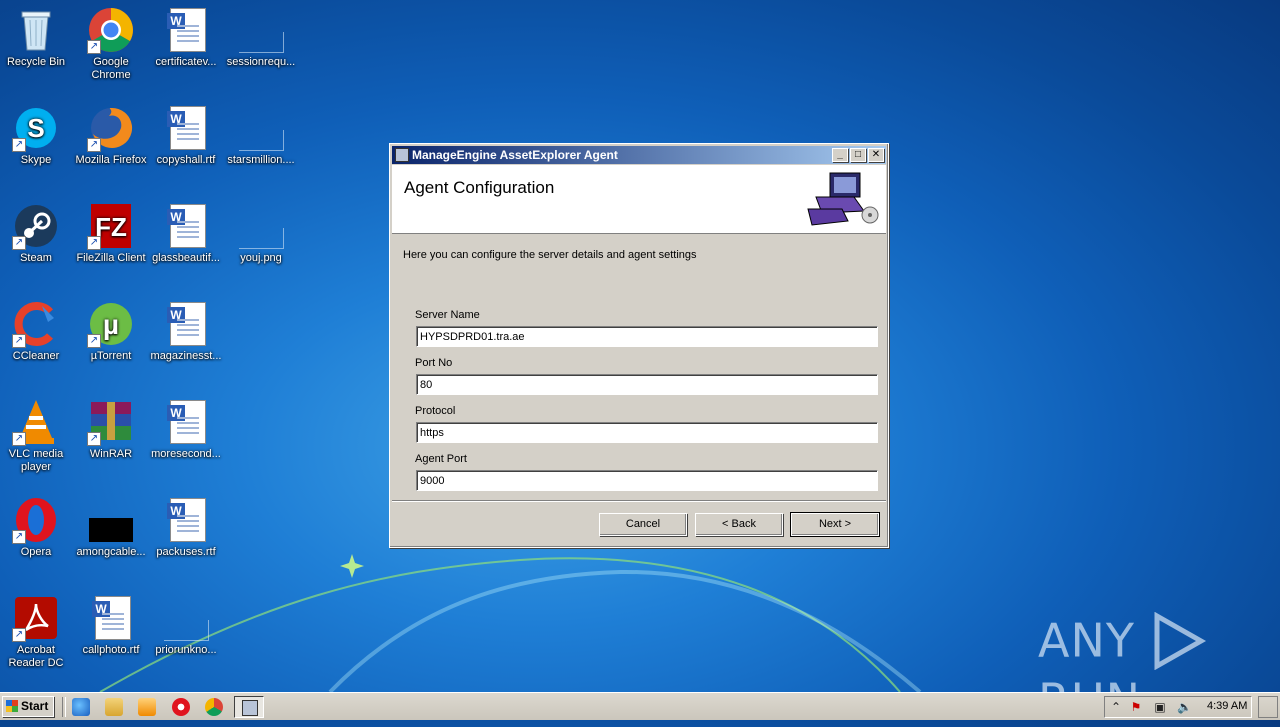 The width and height of the screenshot is (1280, 727). What do you see at coordinates (1116, 707) in the screenshot?
I see `show-hidden-icons-icon: ⌃` at bounding box center [1116, 707].